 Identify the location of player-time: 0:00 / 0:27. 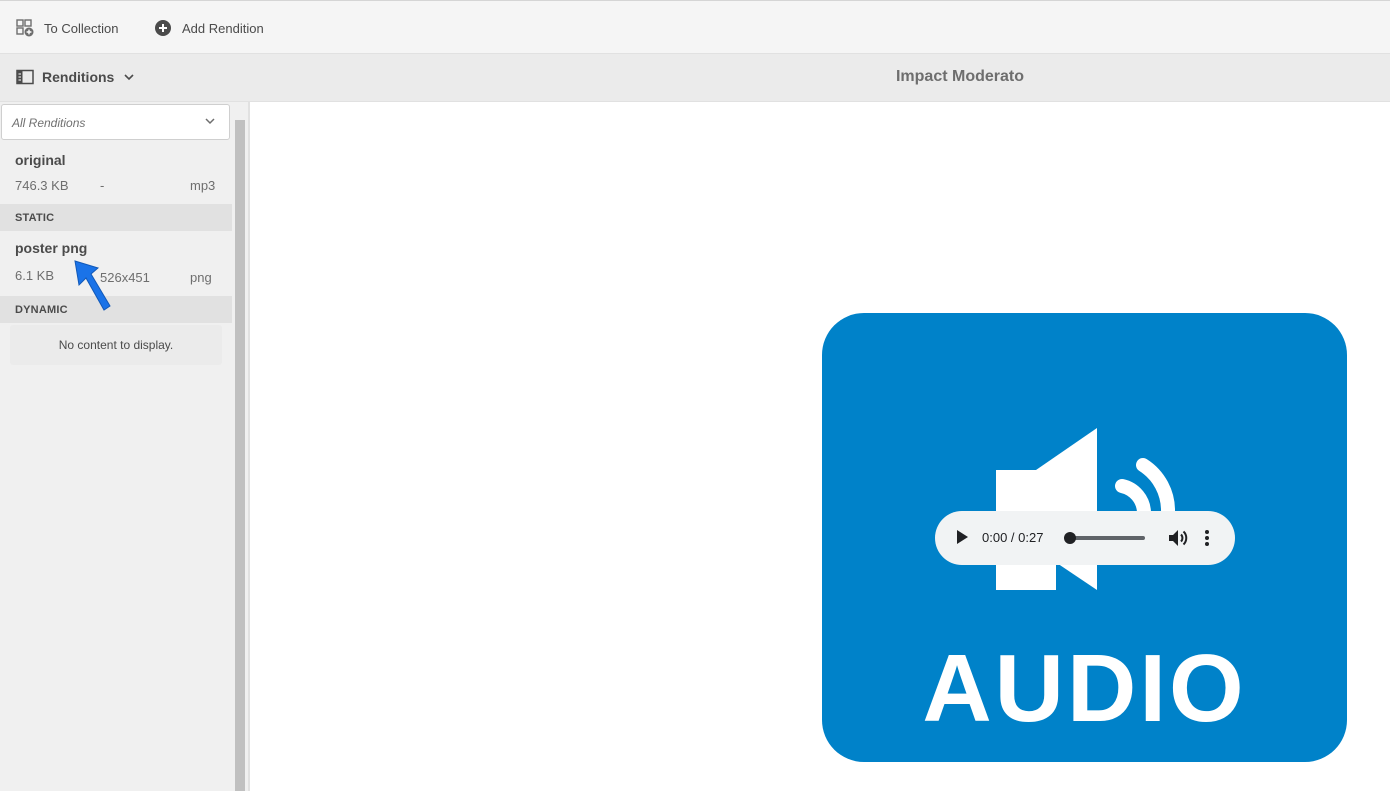
(1013, 537).